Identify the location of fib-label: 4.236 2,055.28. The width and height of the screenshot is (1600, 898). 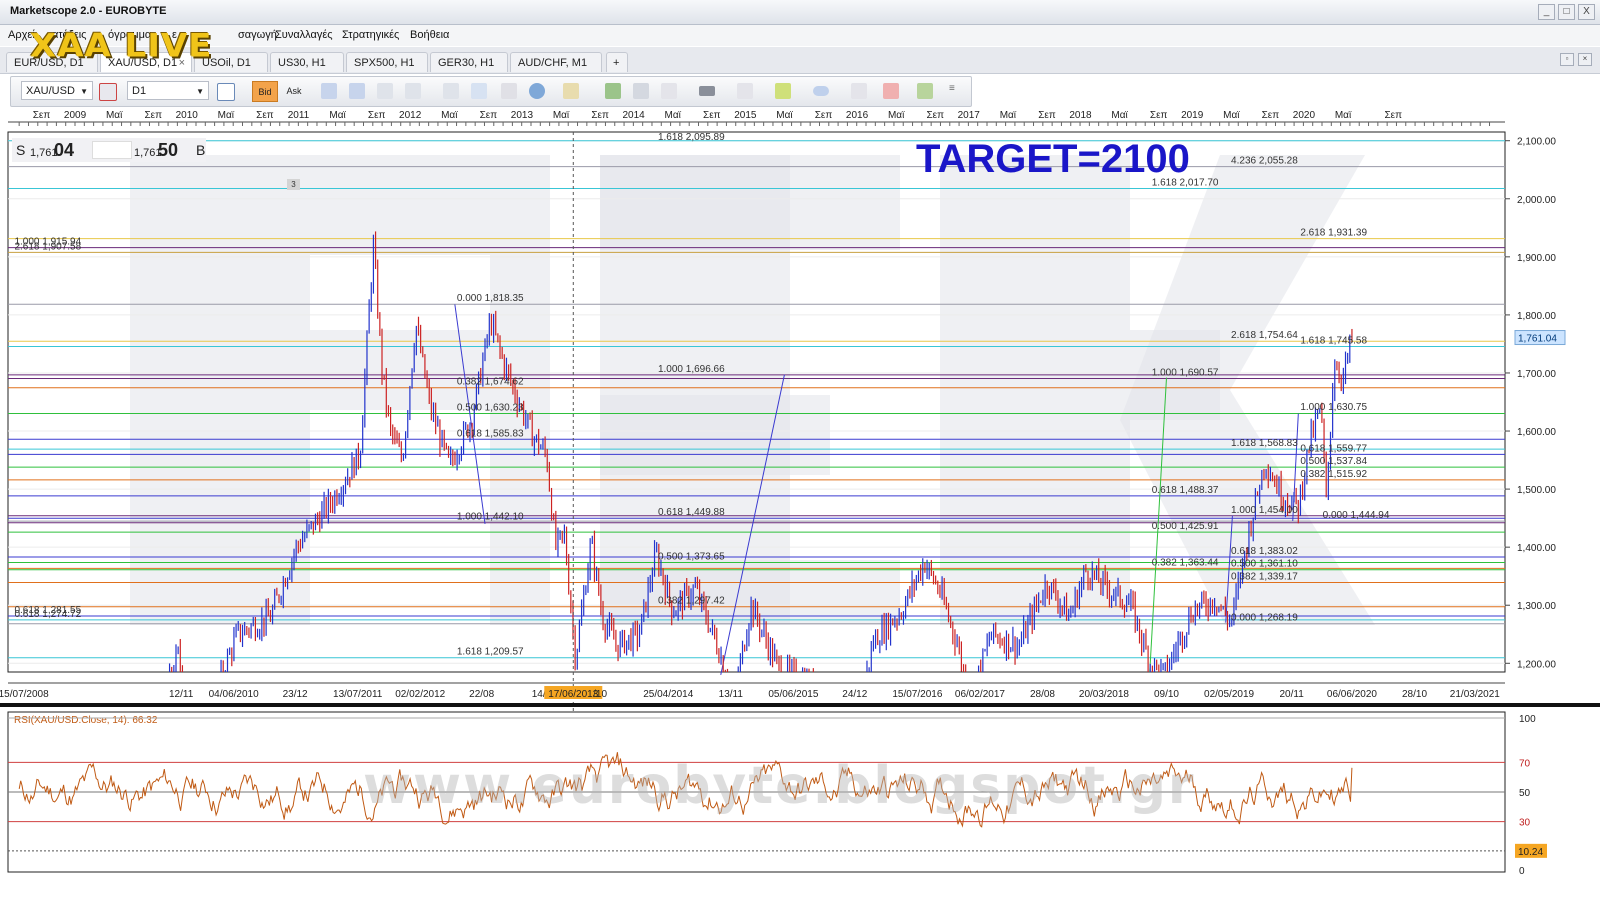
(1264, 161).